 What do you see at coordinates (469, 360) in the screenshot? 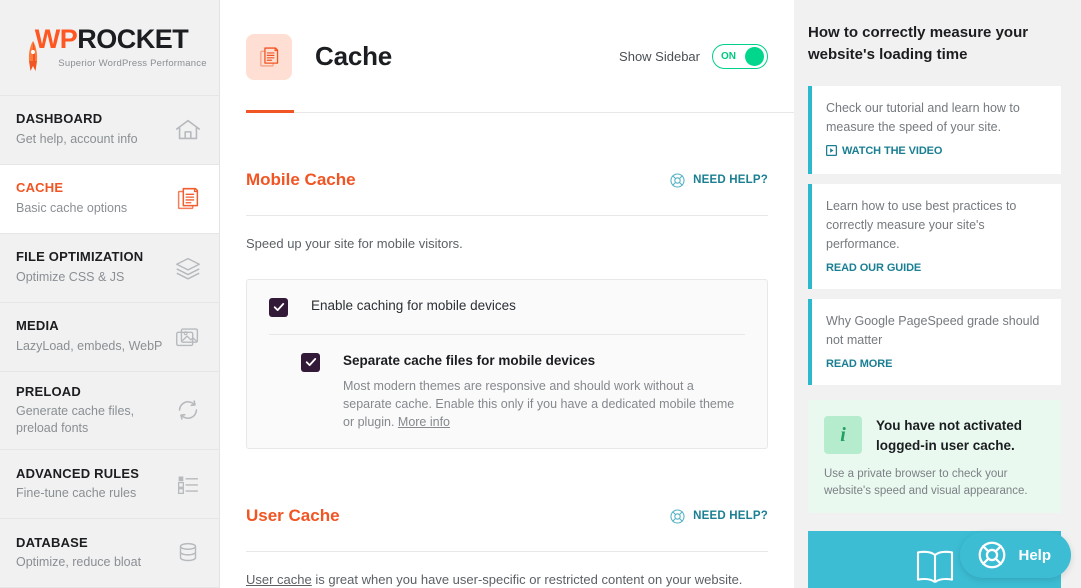
I see `option-label: Separate cache files for mobile devices` at bounding box center [469, 360].